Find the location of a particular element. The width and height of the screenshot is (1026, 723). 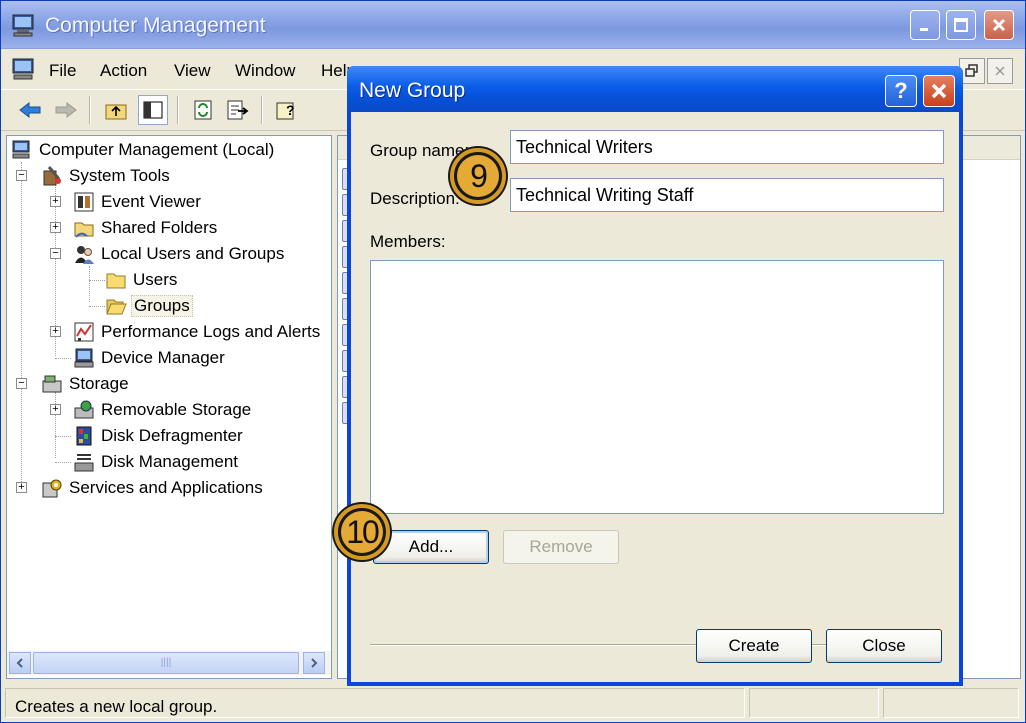

status-panel-main: Creates a new local group. is located at coordinates (375, 703).